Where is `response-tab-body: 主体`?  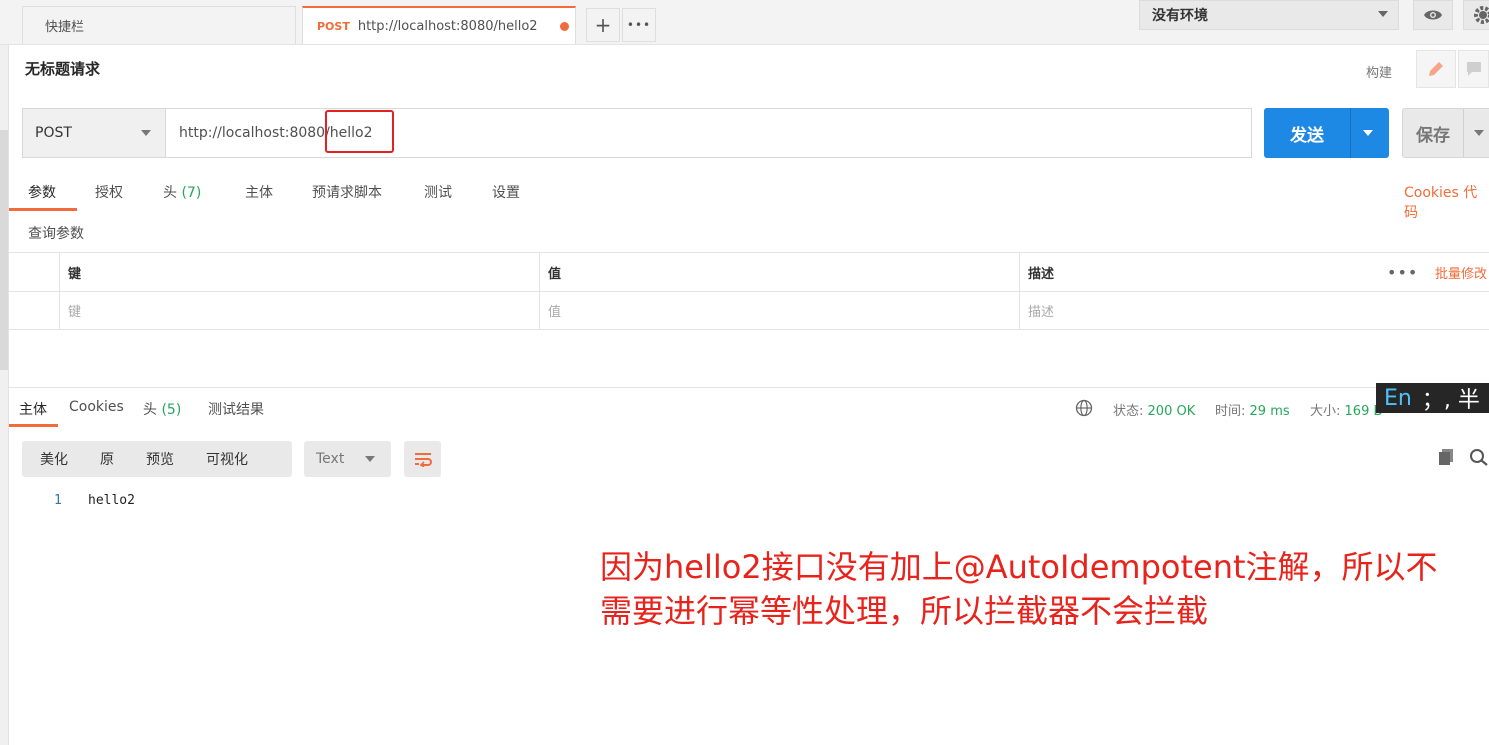 response-tab-body: 主体 is located at coordinates (33, 409).